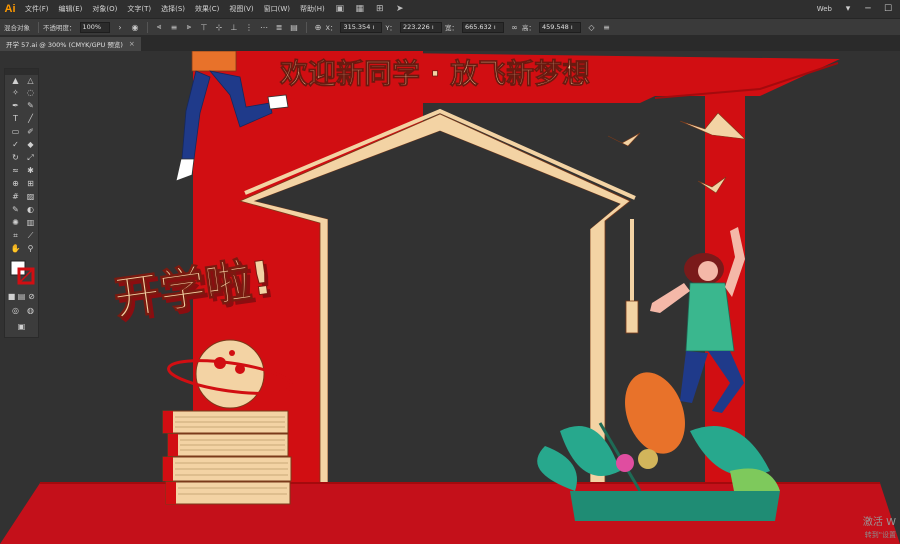 The width and height of the screenshot is (900, 544). I want to click on type-tool-icon: T, so click(15, 118).